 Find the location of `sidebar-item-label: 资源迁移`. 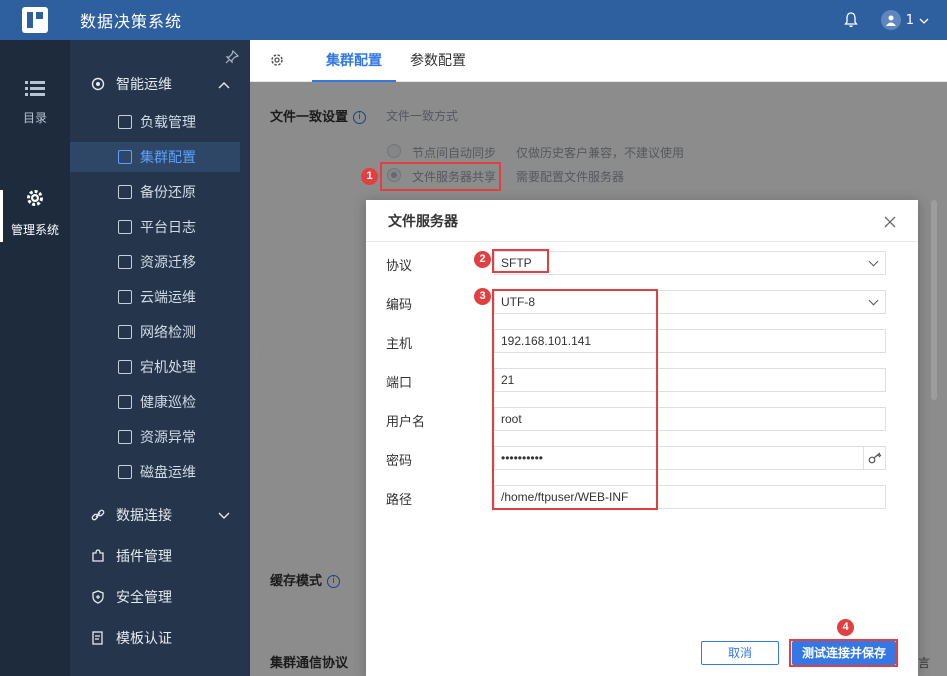

sidebar-item-label: 资源迁移 is located at coordinates (168, 263).